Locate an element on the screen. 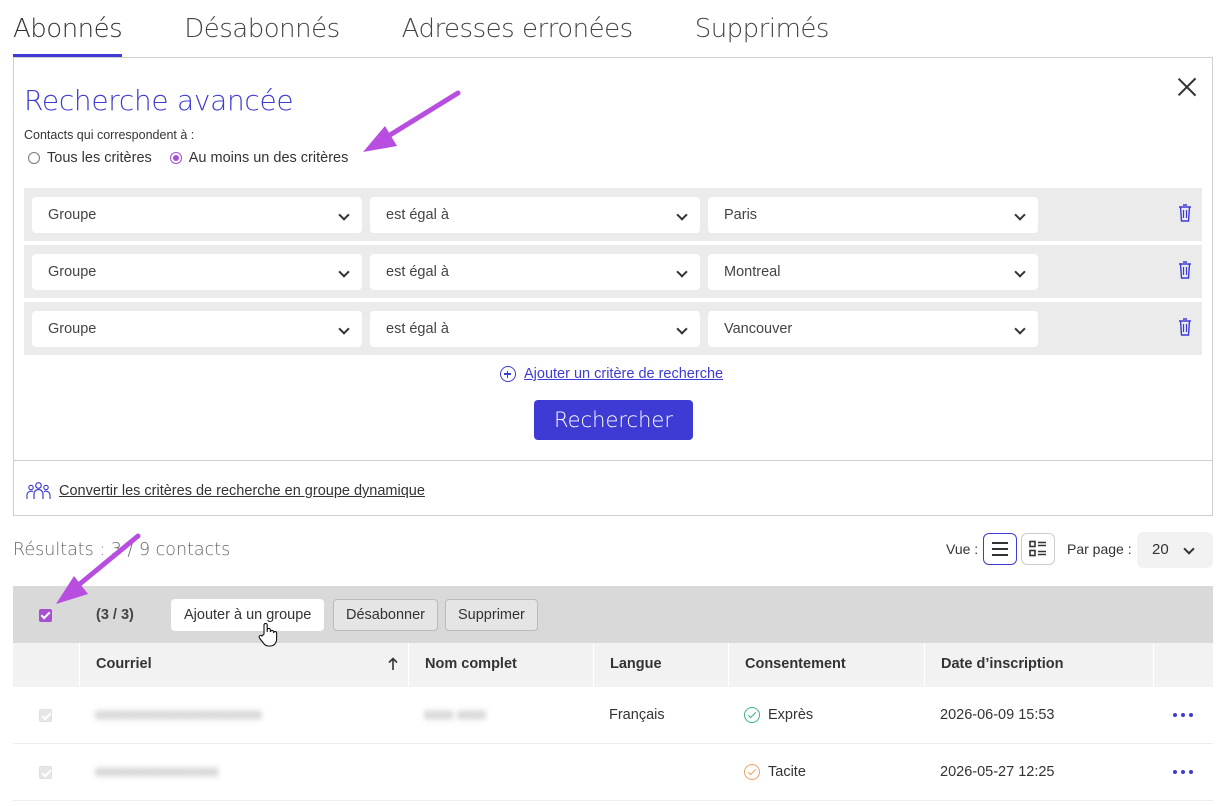 The width and height of the screenshot is (1227, 806). column-header-label: Consentement is located at coordinates (795, 664).